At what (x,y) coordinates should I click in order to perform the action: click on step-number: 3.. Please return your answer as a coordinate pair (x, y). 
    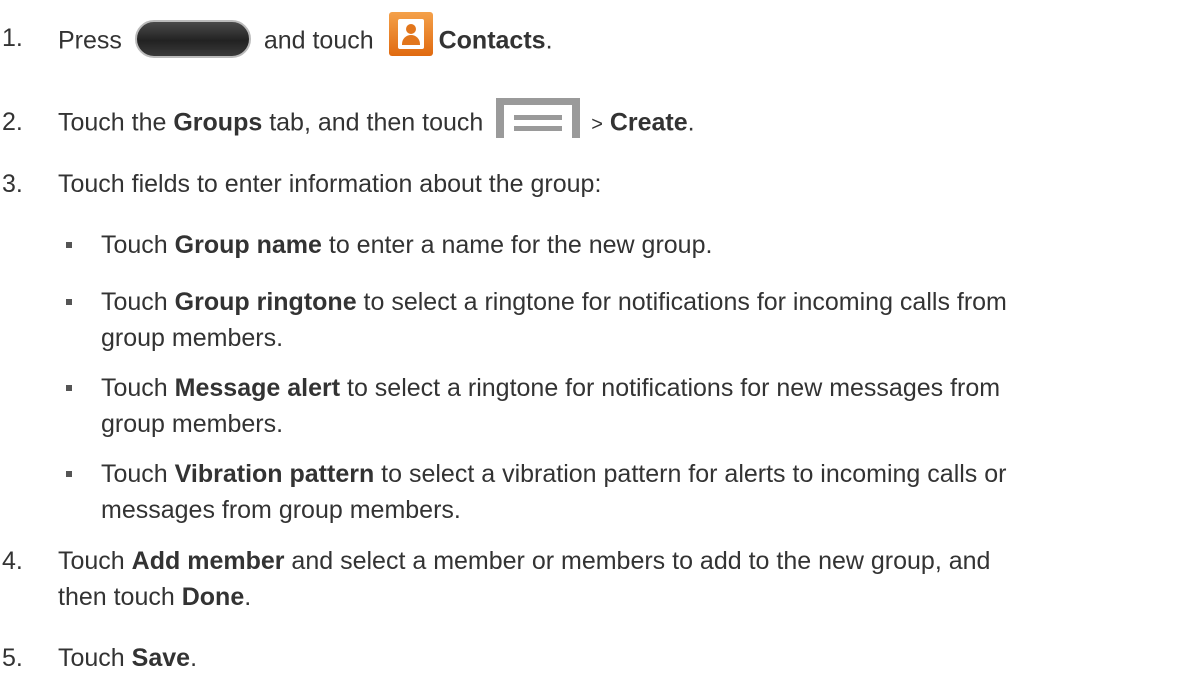
    Looking at the image, I should click on (12, 184).